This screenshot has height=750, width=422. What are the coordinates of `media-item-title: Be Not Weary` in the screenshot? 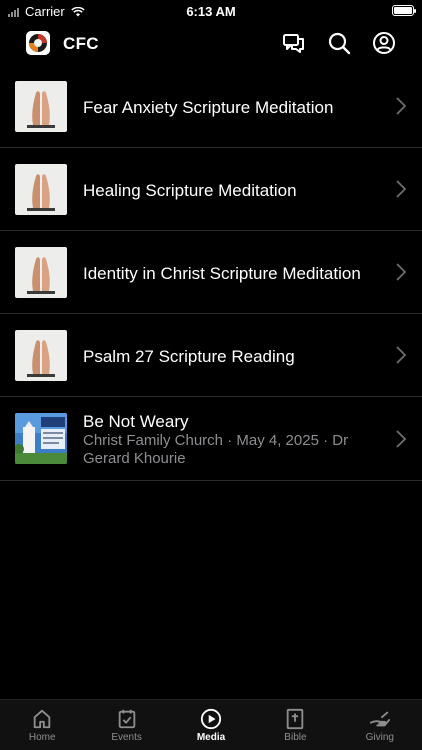 It's located at (136, 421).